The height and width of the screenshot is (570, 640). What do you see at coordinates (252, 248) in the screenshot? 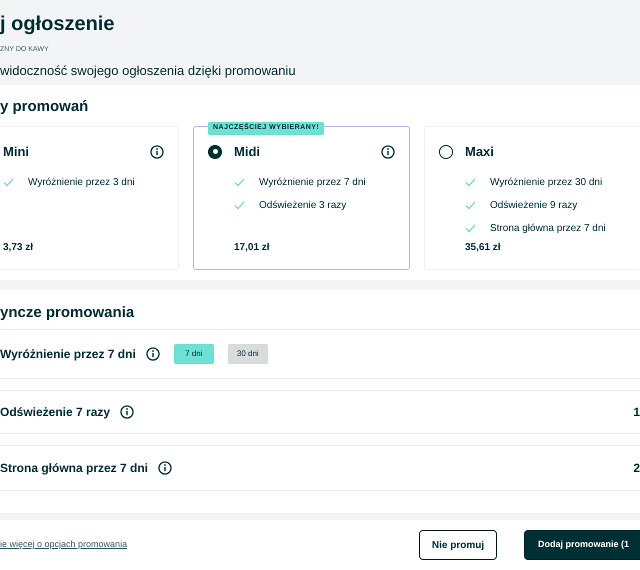
I see `plan-price: 17,01 zł` at bounding box center [252, 248].